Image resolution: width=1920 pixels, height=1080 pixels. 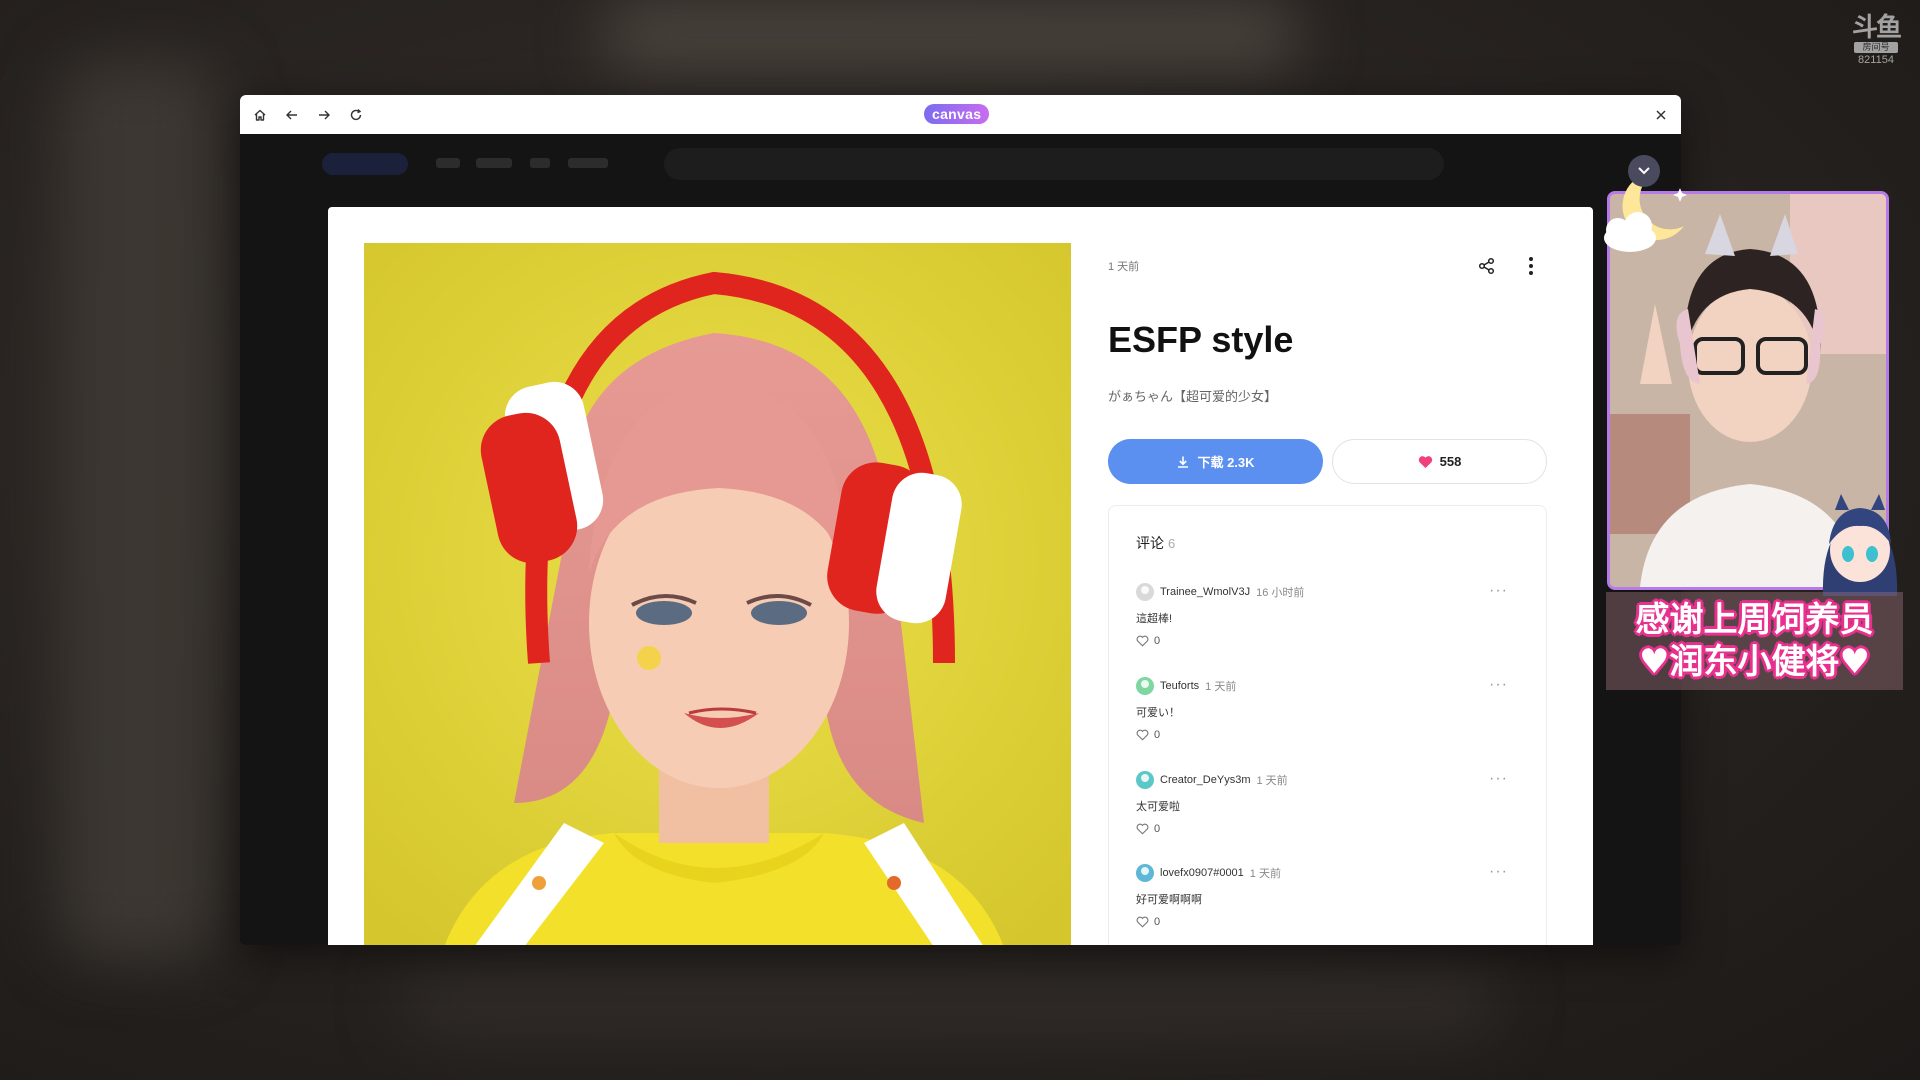 What do you see at coordinates (1860, 545) in the screenshot?
I see `chibi-mascot-decoration` at bounding box center [1860, 545].